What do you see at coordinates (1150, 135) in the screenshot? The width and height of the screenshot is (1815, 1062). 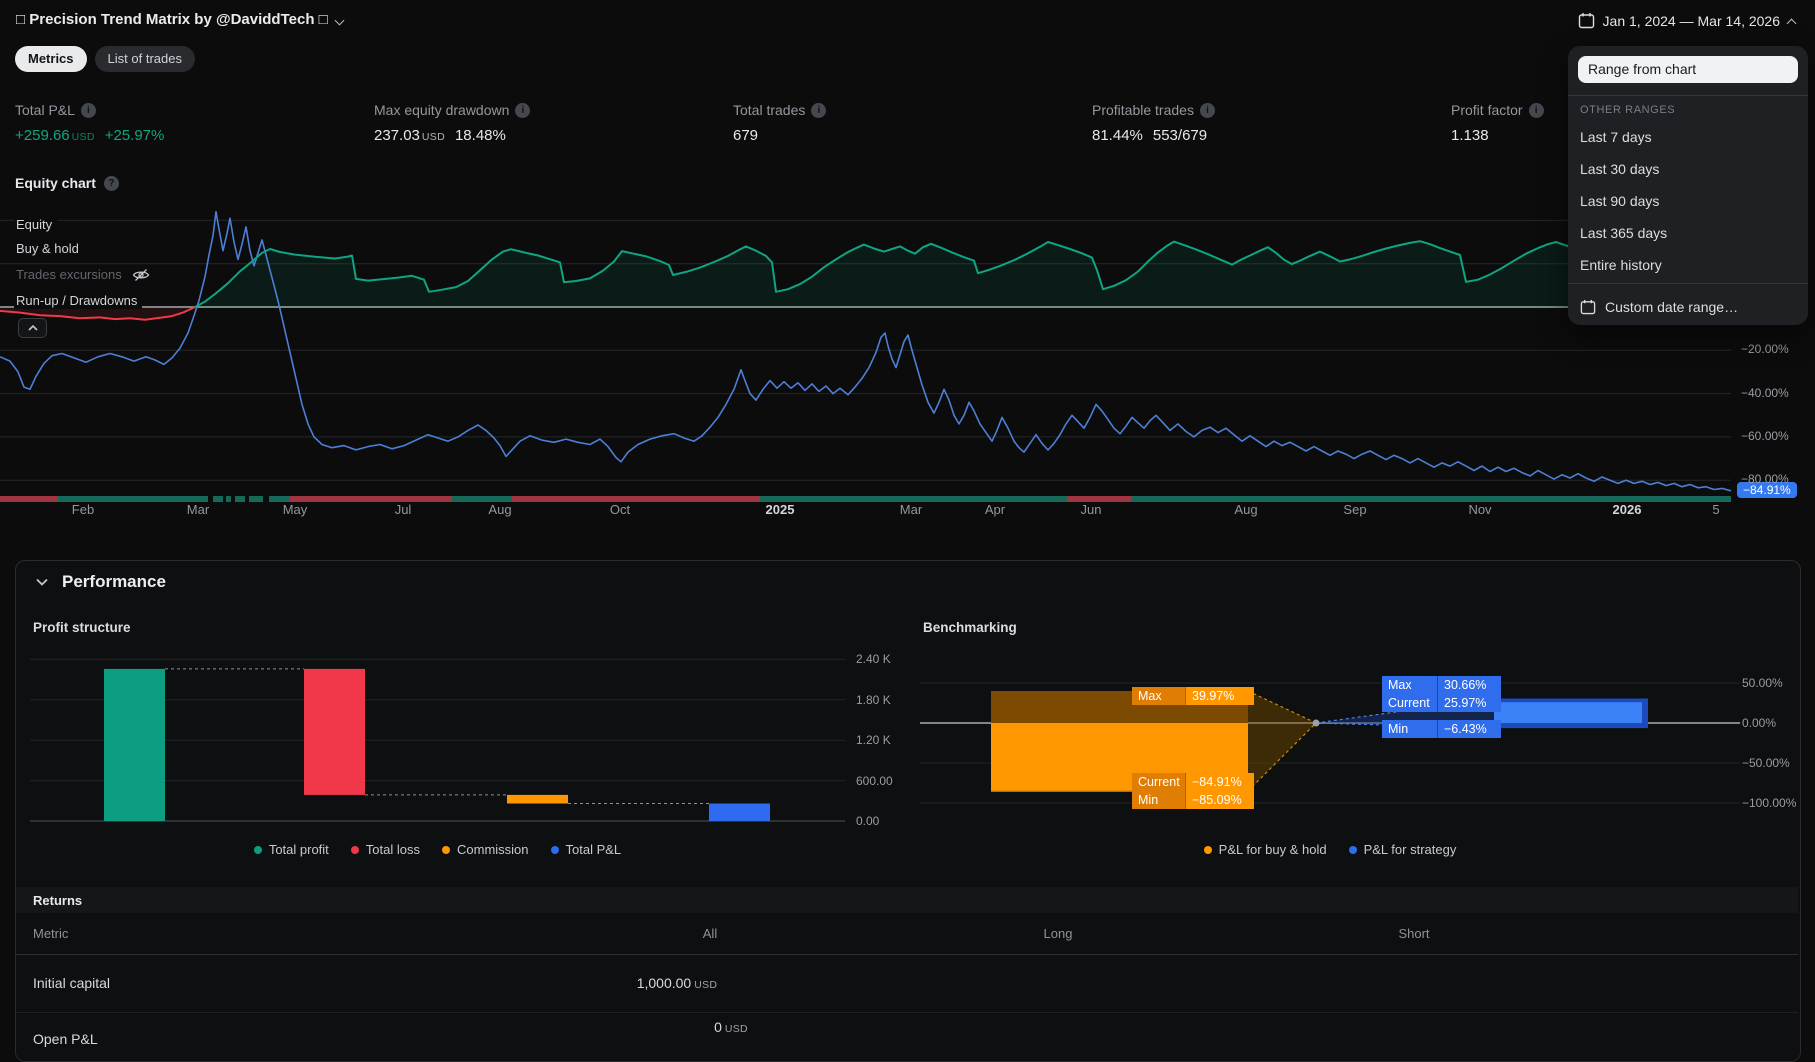 I see `metric-value: 81.44% 553/679` at bounding box center [1150, 135].